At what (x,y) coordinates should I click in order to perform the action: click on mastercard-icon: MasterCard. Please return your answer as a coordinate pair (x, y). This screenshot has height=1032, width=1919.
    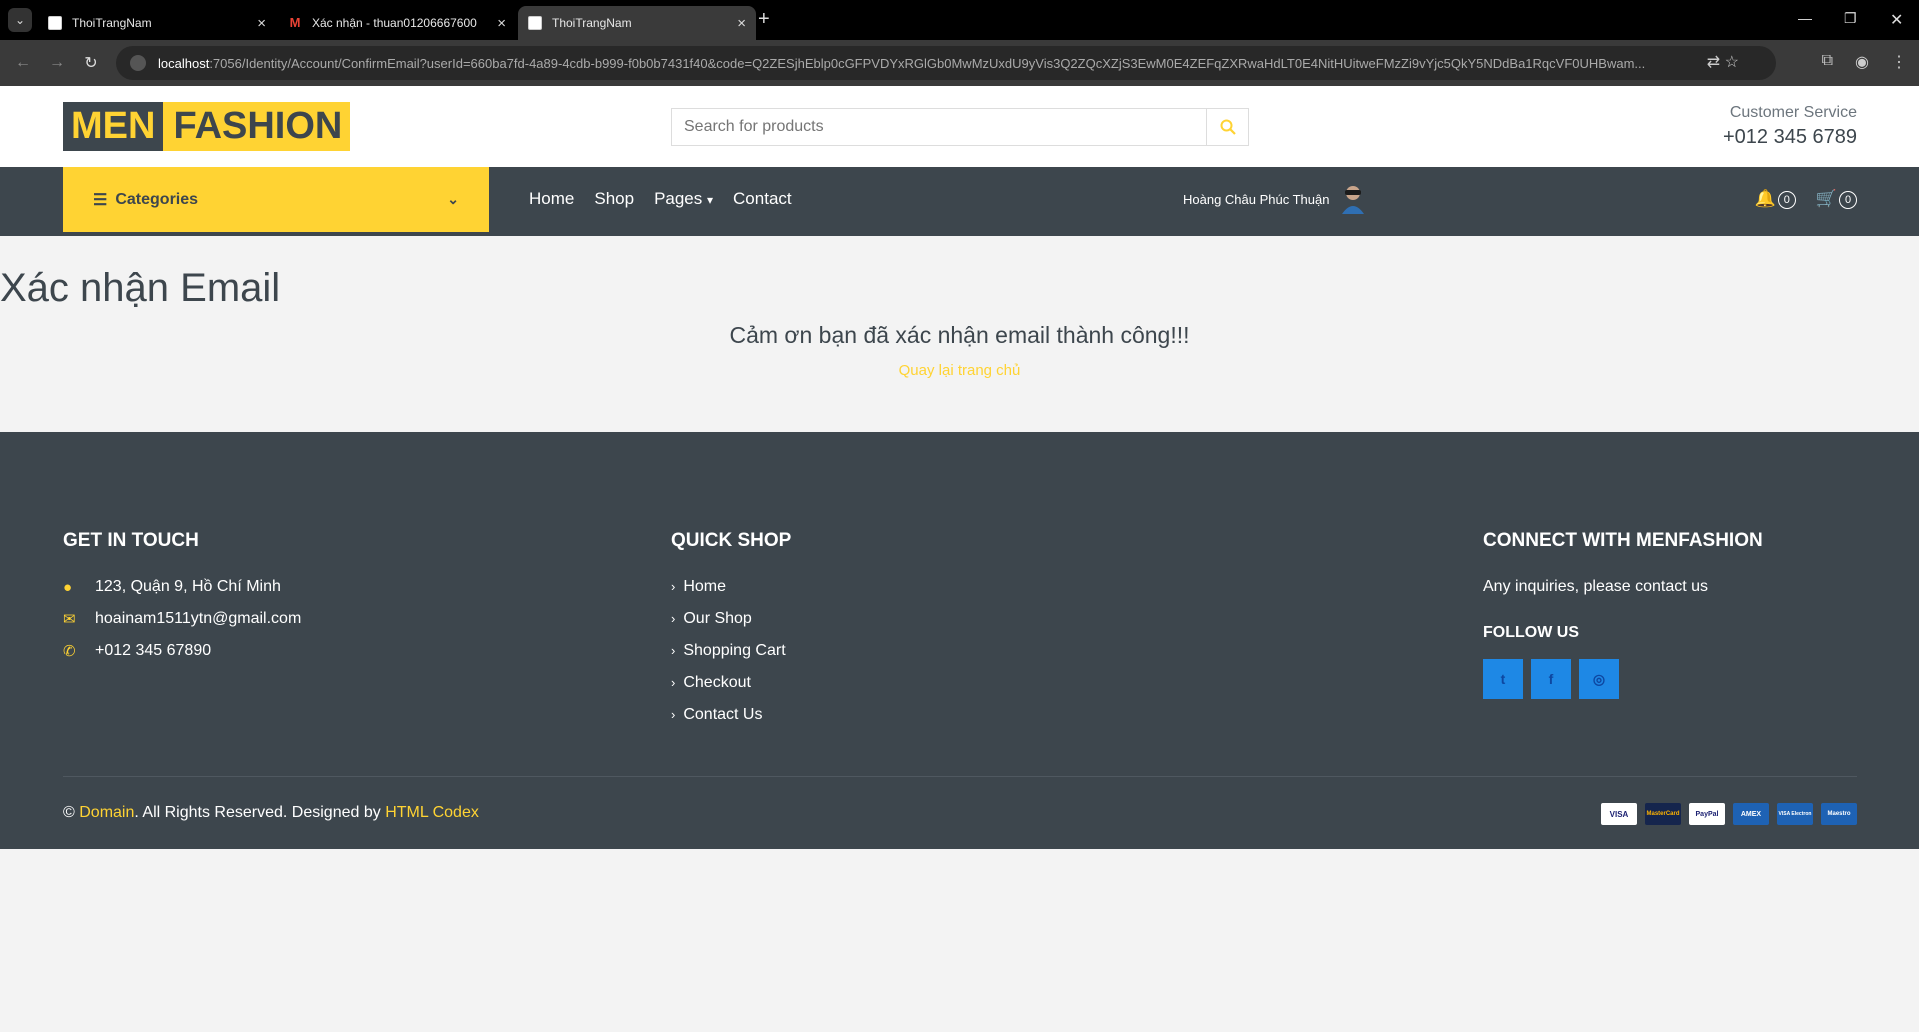
    Looking at the image, I should click on (1663, 814).